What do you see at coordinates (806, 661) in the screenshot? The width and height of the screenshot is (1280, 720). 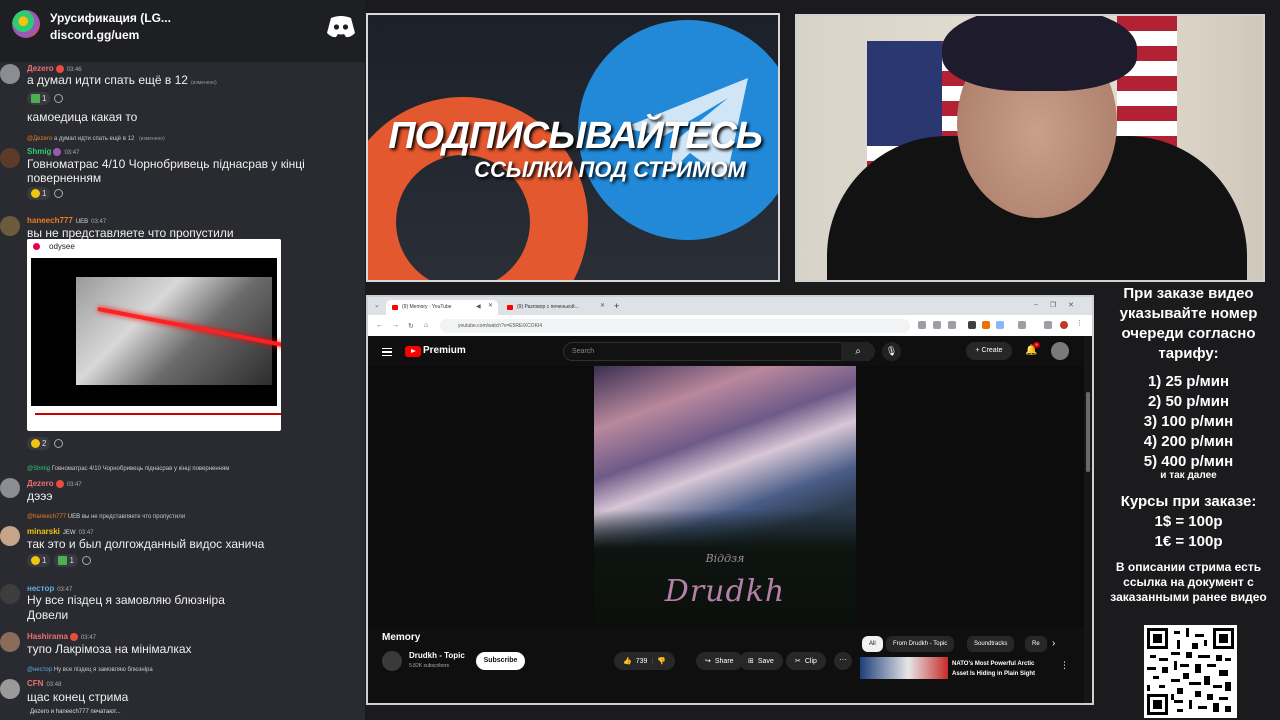 I see `clip-button: ✂ Clip` at bounding box center [806, 661].